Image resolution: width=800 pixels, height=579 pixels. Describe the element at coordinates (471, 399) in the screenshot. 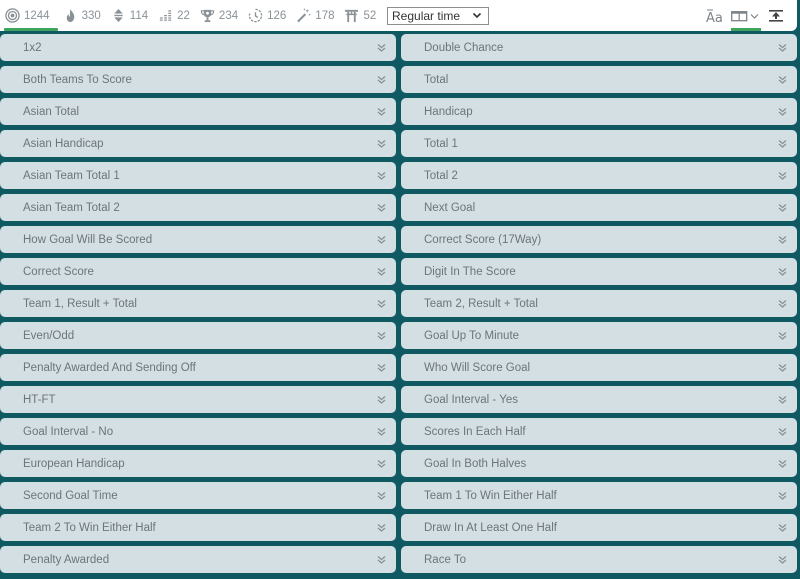

I see `market-name: Goal Interval - Yes` at that location.